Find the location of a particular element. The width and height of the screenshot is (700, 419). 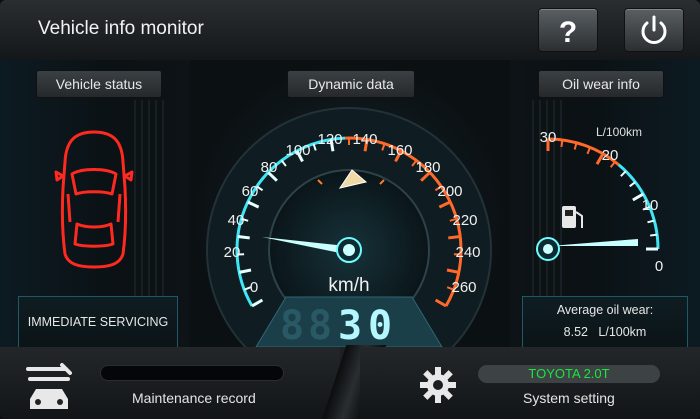

speed-tick-label-220: 220 is located at coordinates (464, 220).